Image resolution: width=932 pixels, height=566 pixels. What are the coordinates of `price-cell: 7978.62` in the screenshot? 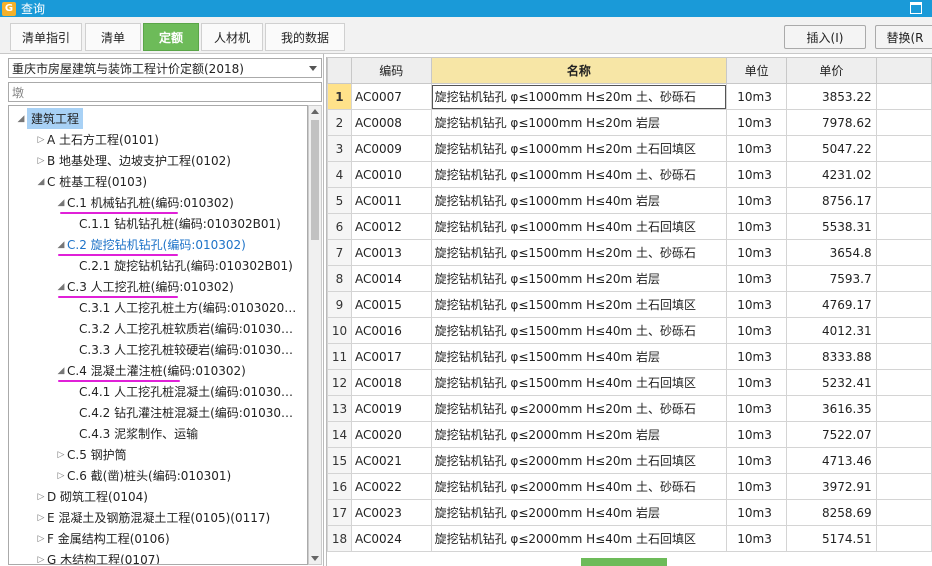 It's located at (831, 122).